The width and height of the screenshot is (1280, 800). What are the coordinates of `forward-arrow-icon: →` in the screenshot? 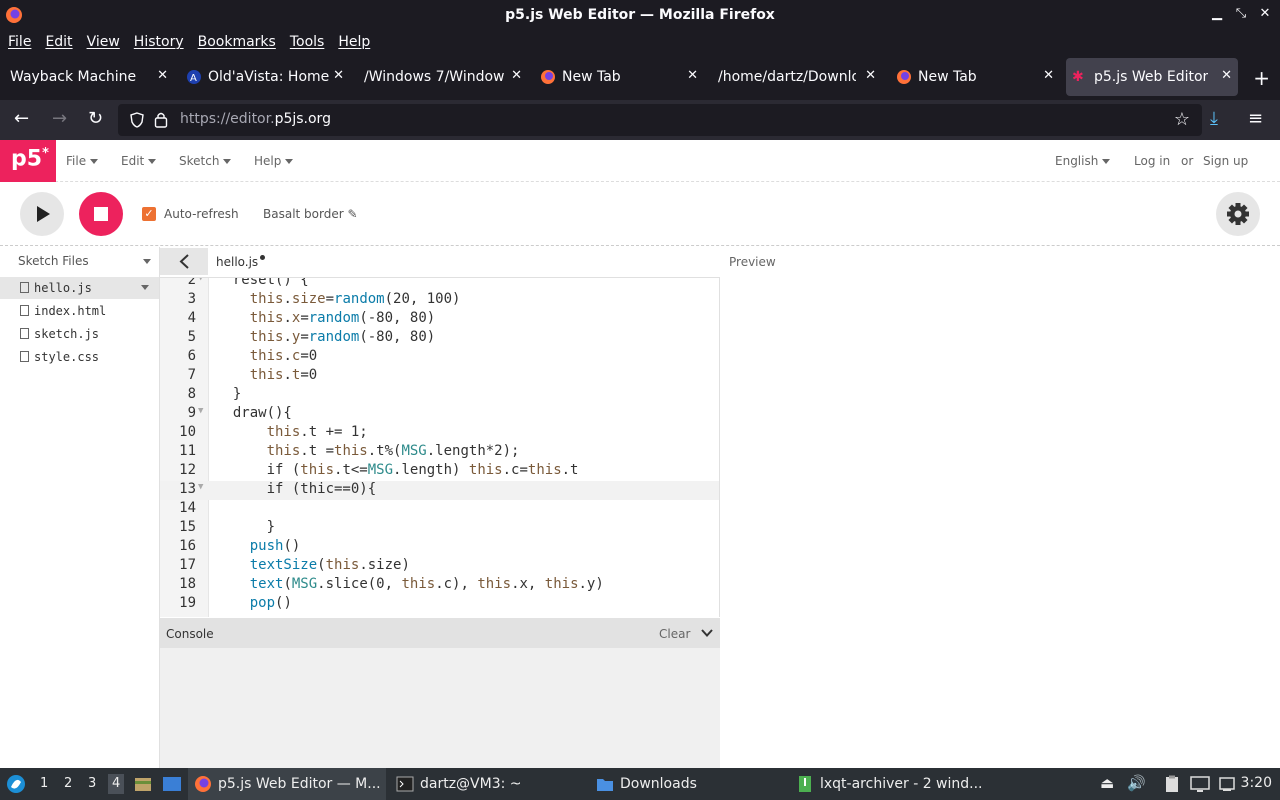 It's located at (59, 118).